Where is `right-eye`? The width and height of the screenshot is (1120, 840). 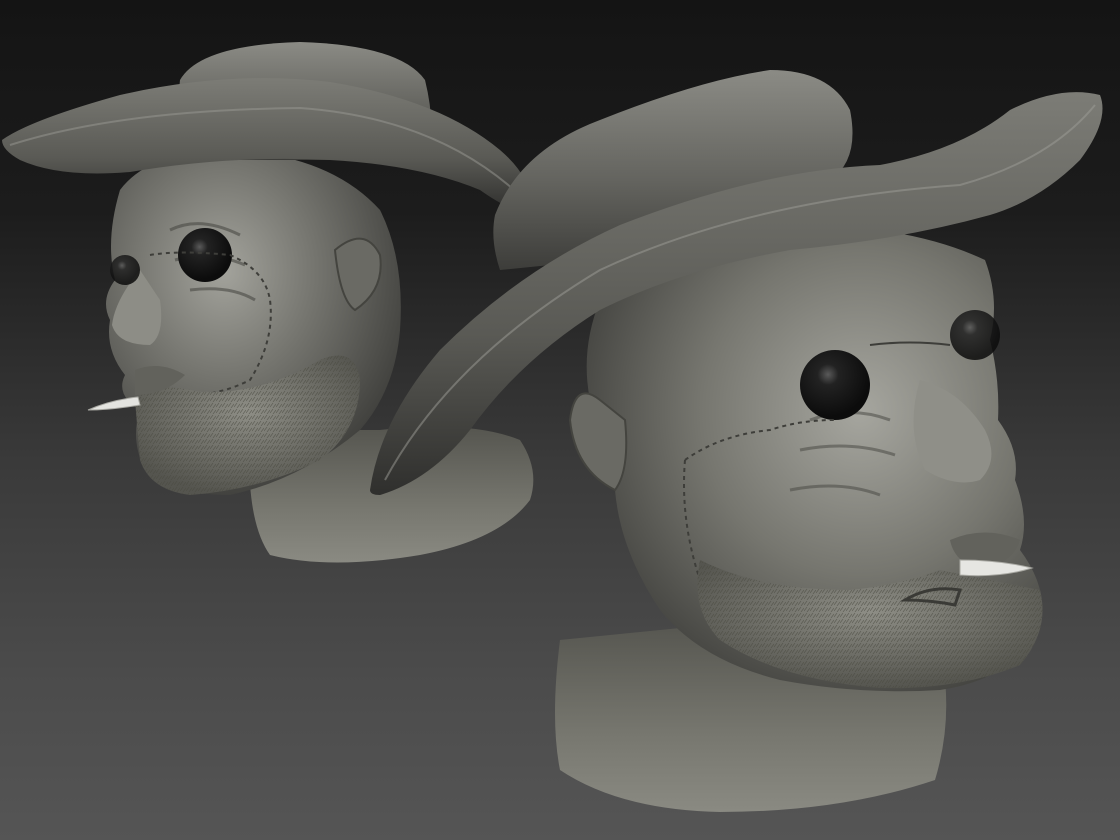
right-eye is located at coordinates (835, 385).